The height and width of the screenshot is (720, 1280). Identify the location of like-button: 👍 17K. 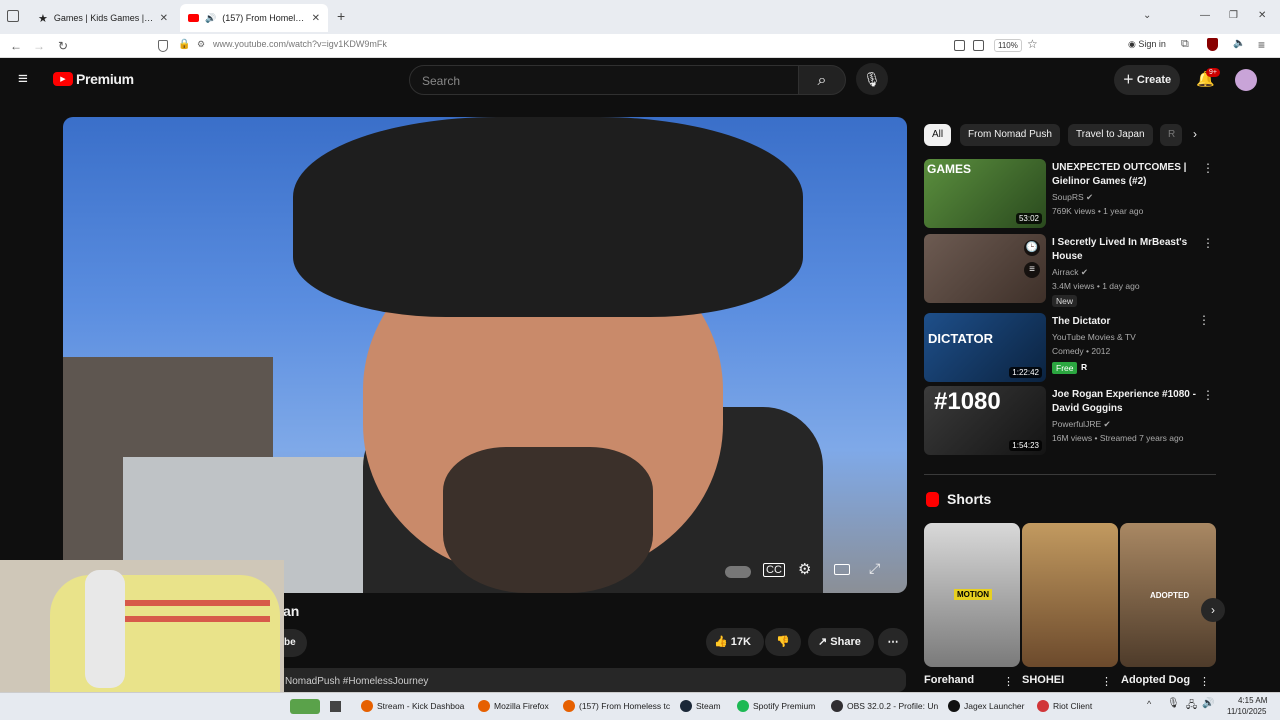
(735, 642).